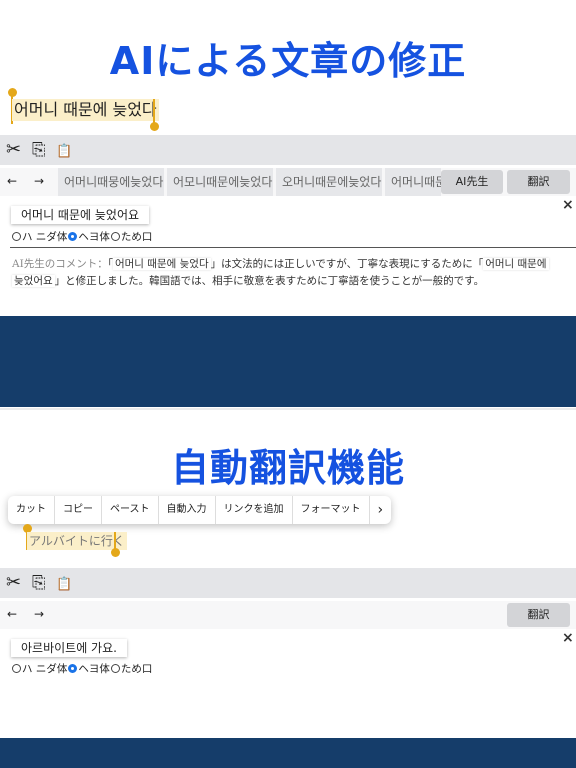  Describe the element at coordinates (80, 215) in the screenshot. I see `result-text-box: 어머니 때문에 늦었어요` at that location.